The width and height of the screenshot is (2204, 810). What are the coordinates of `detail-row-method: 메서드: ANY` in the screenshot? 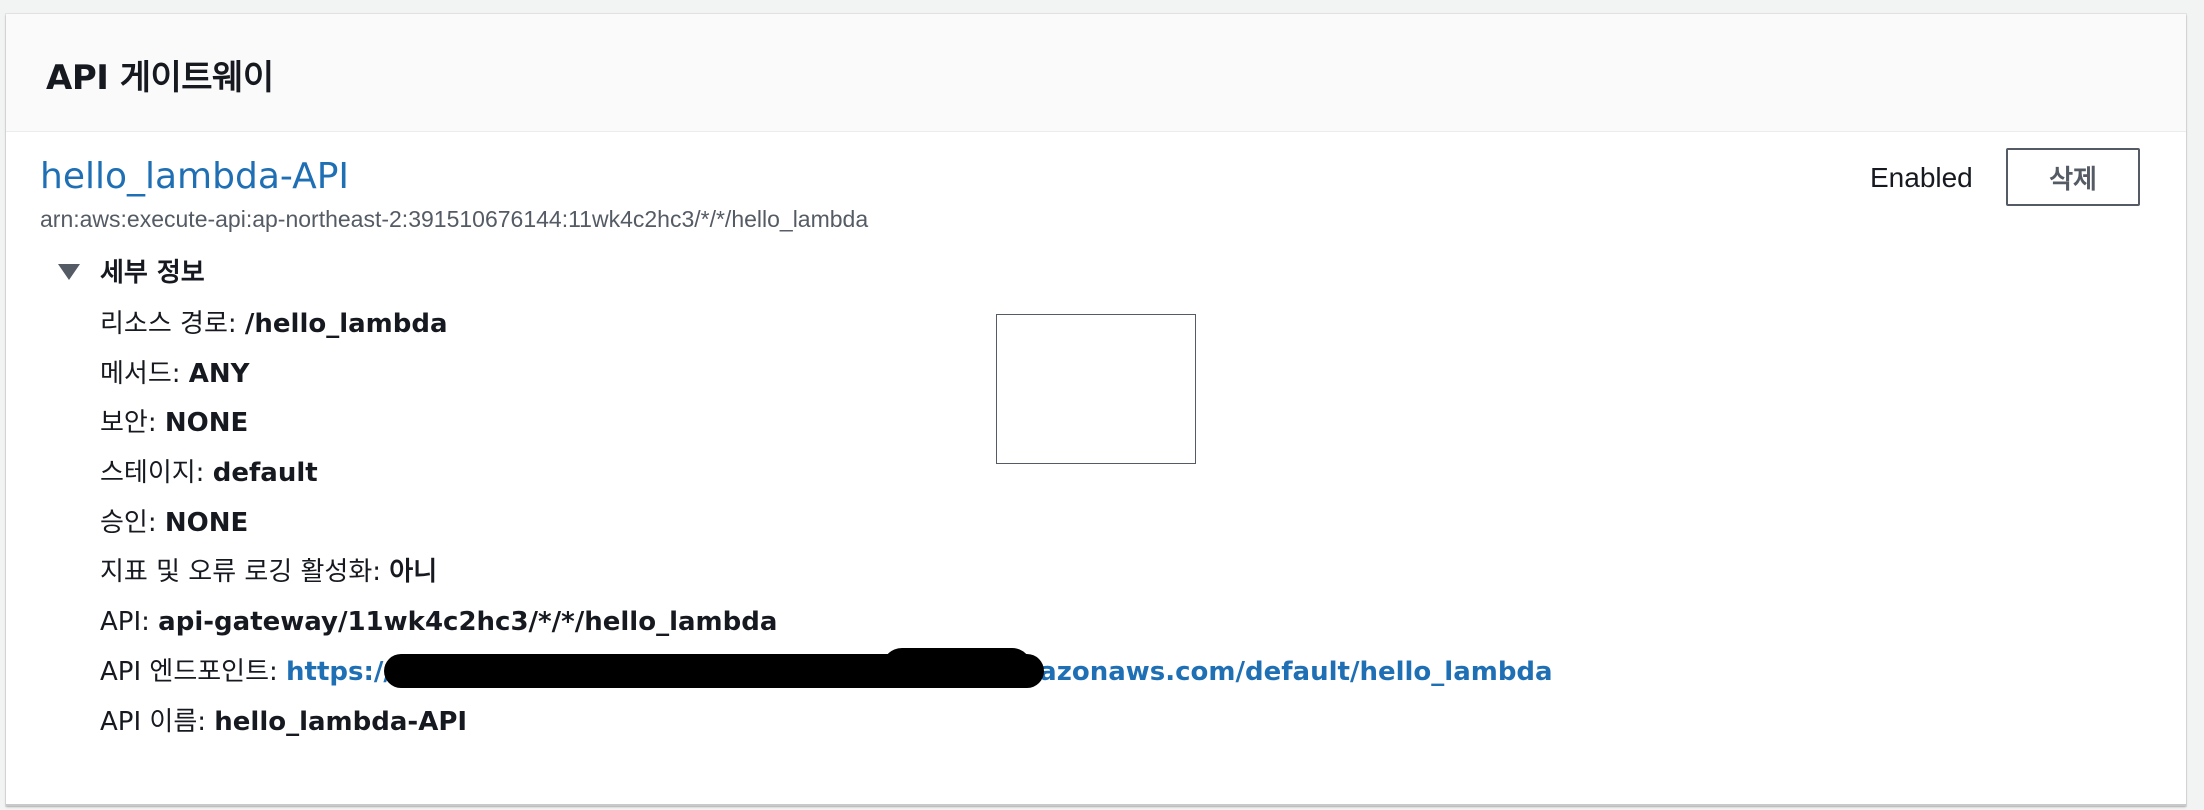 It's located at (826, 381).